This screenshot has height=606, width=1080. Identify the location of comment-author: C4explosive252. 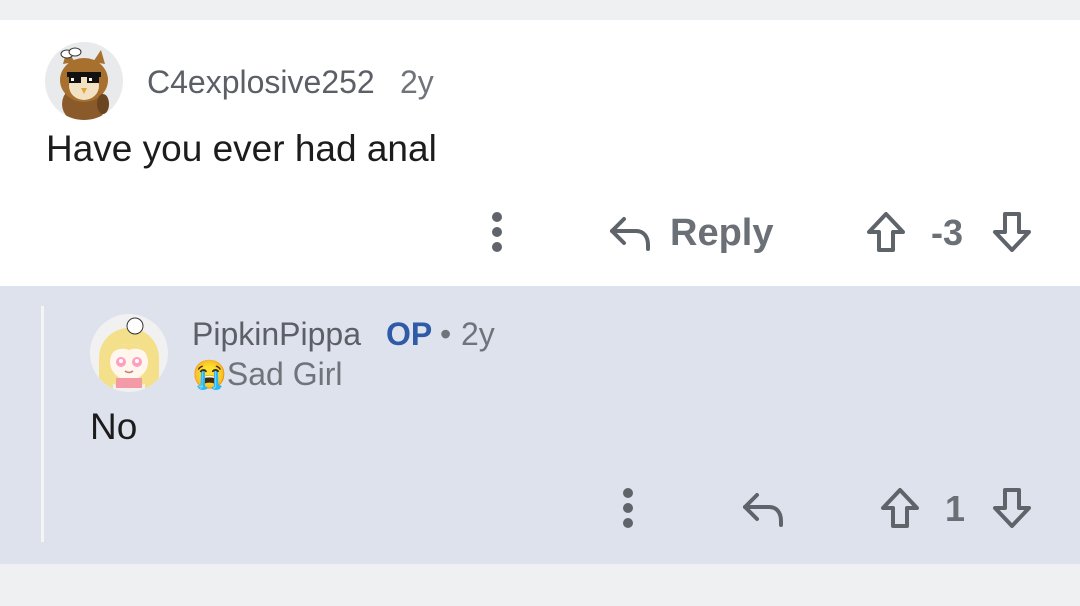
(261, 82).